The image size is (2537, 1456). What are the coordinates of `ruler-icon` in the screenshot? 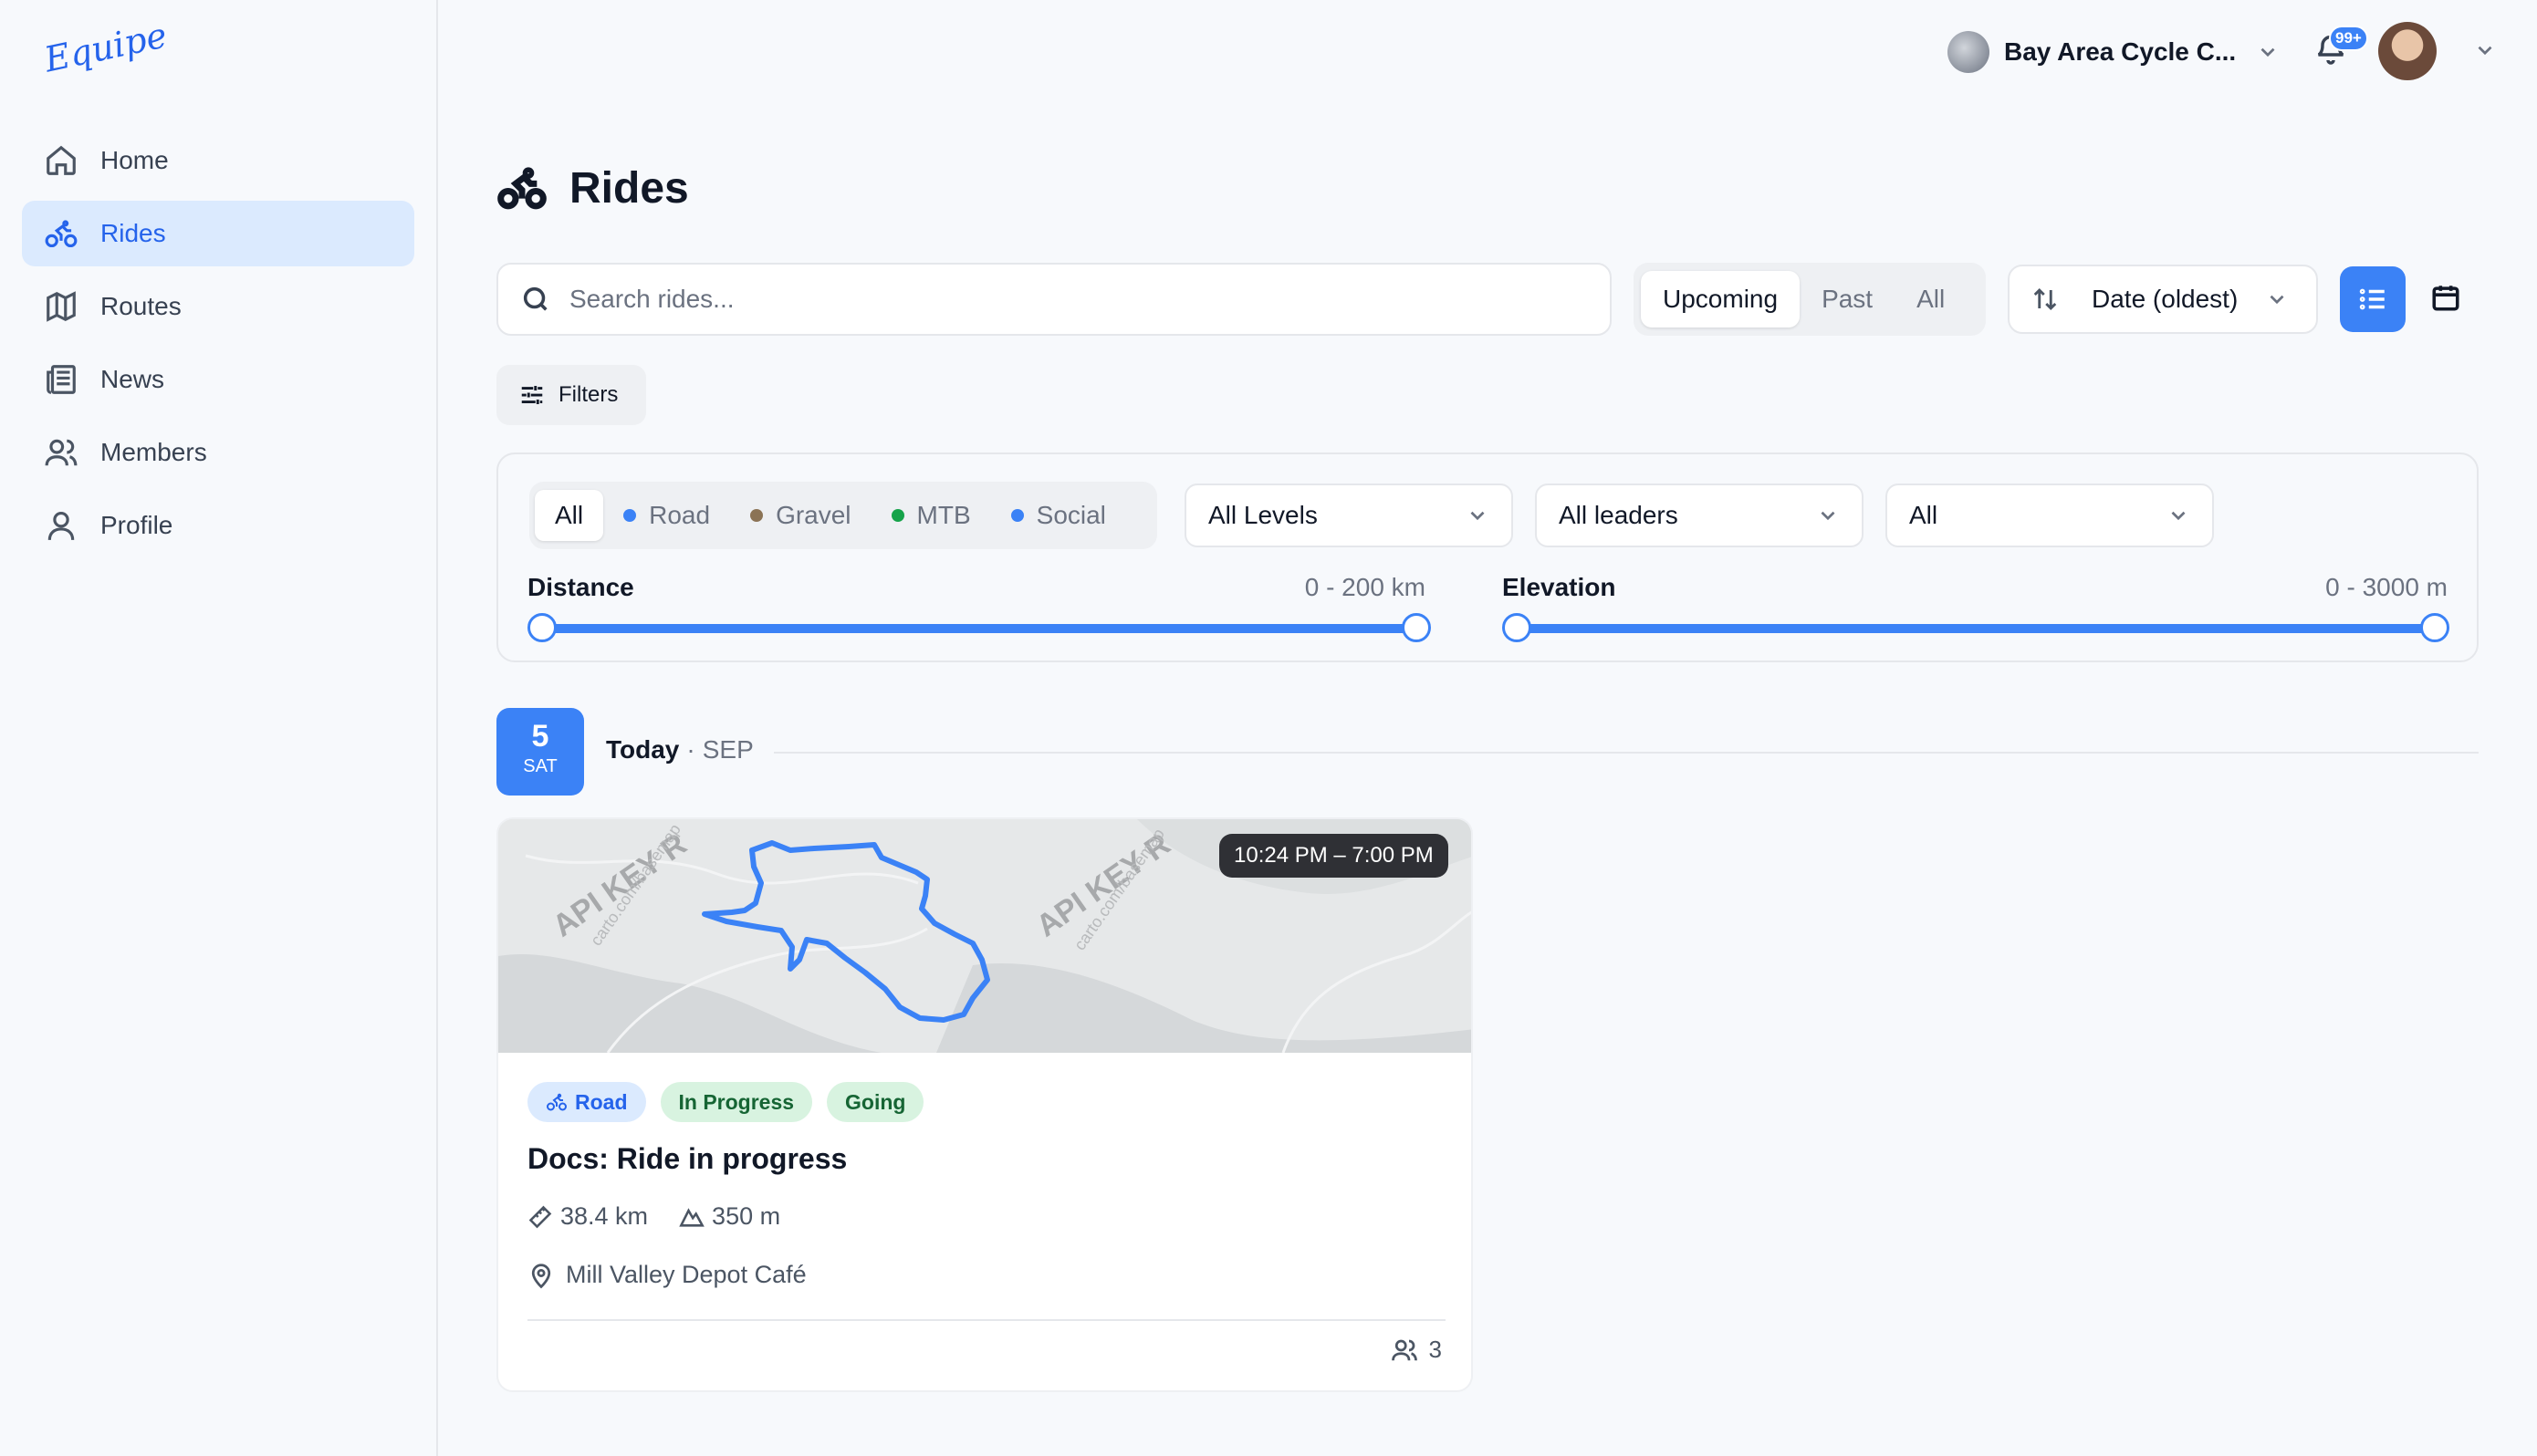 It's located at (540, 1216).